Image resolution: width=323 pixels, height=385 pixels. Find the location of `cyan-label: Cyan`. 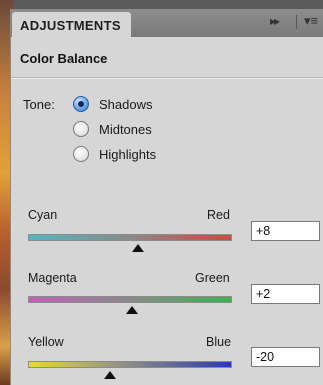

cyan-label: Cyan is located at coordinates (43, 215).